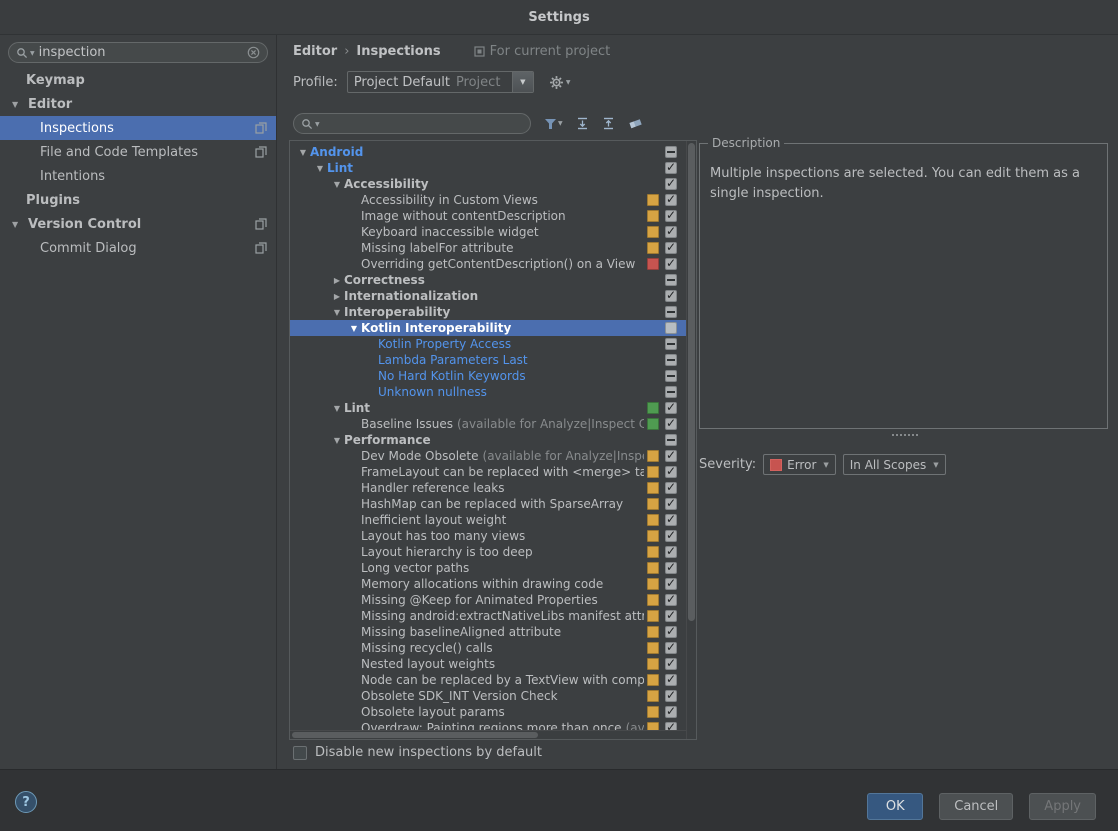 This screenshot has height=831, width=1118. Describe the element at coordinates (412, 123) in the screenshot. I see `inspections-search-field: ▼` at that location.